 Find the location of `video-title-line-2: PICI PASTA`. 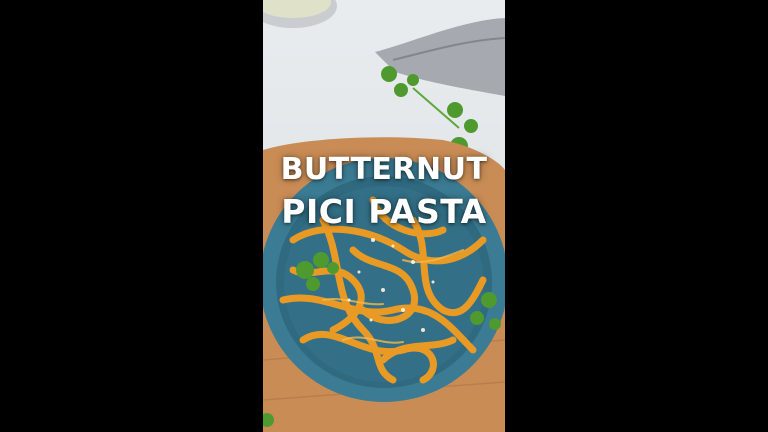

video-title-line-2: PICI PASTA is located at coordinates (384, 211).